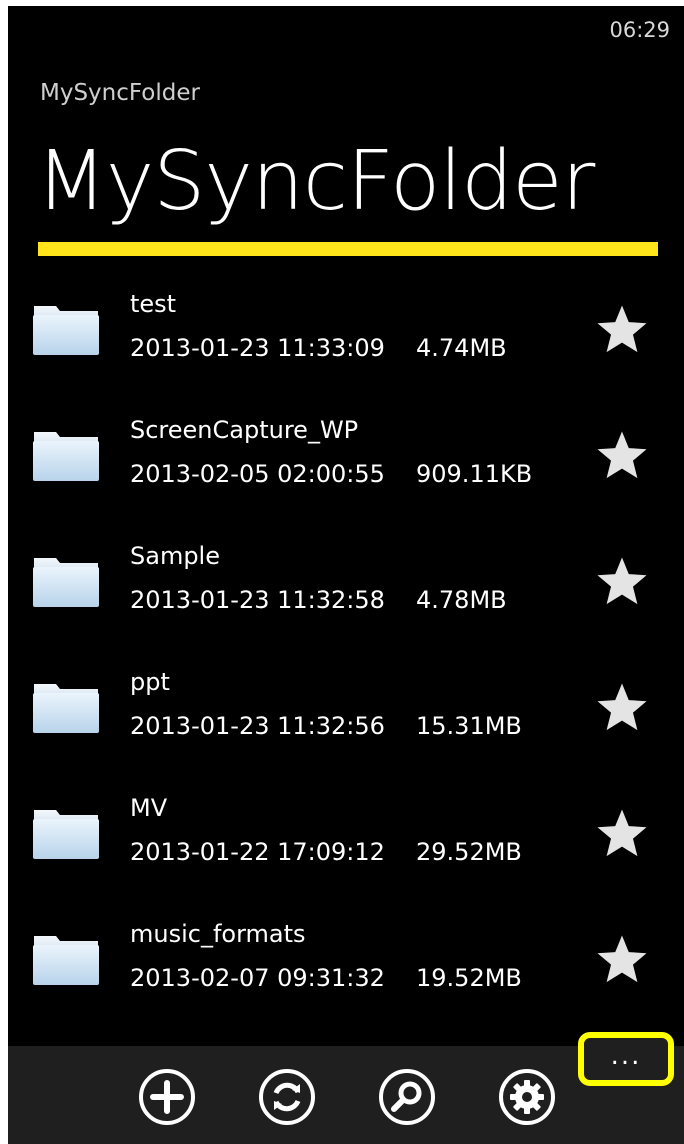 The image size is (684, 1144). What do you see at coordinates (257, 852) in the screenshot?
I see `file-date: 2013-01-22 17:09:12` at bounding box center [257, 852].